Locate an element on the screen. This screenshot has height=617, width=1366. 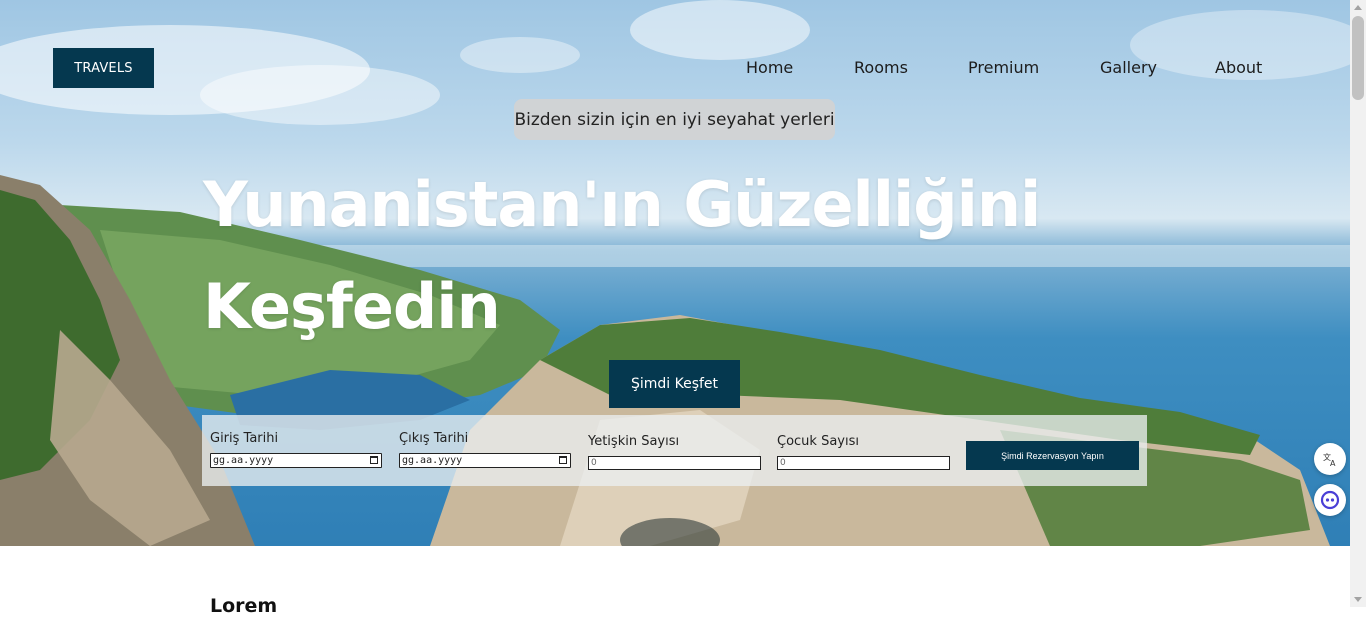
checkout-label: Çıkış Tarihi is located at coordinates (434, 438).